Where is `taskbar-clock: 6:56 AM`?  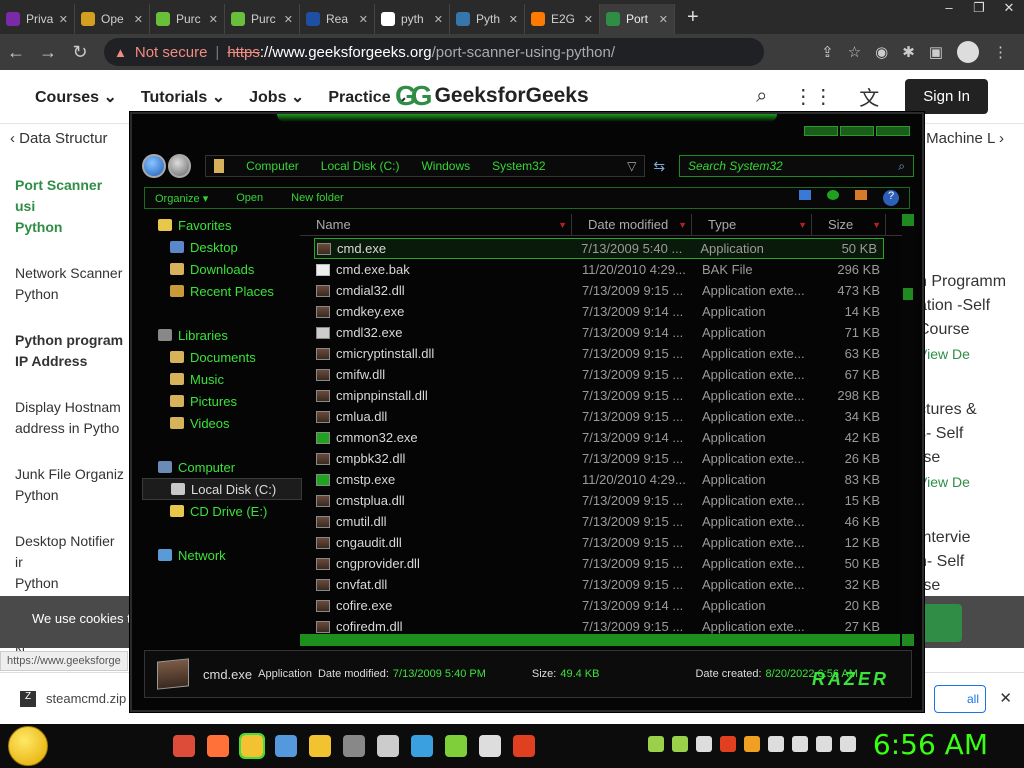
taskbar-clock: 6:56 AM is located at coordinates (930, 744).